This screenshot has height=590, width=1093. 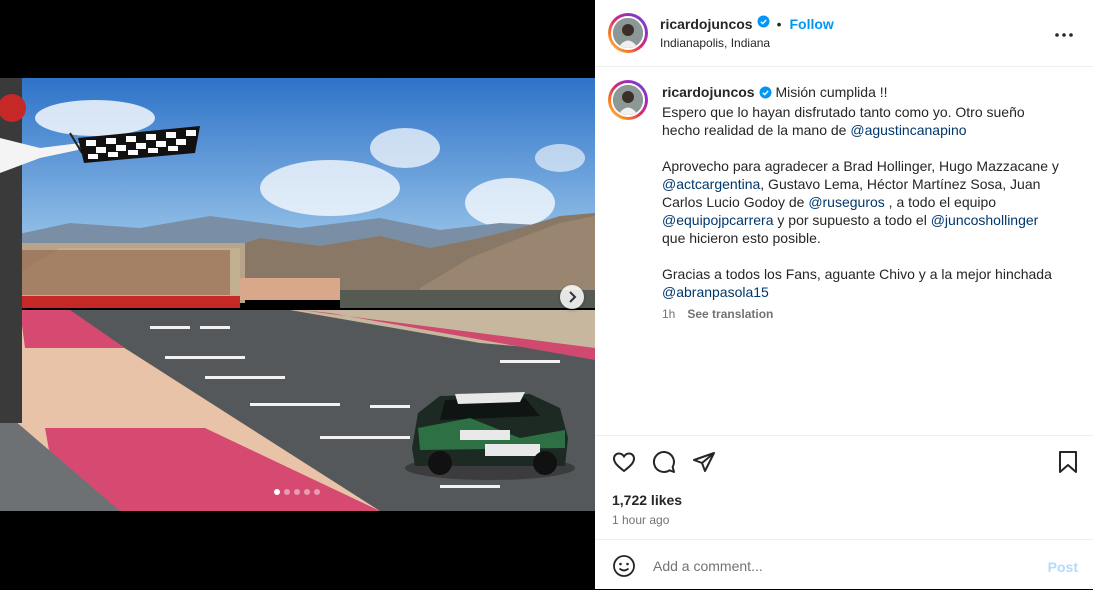 What do you see at coordinates (706, 24) in the screenshot?
I see `author-username: ricardojuncos` at bounding box center [706, 24].